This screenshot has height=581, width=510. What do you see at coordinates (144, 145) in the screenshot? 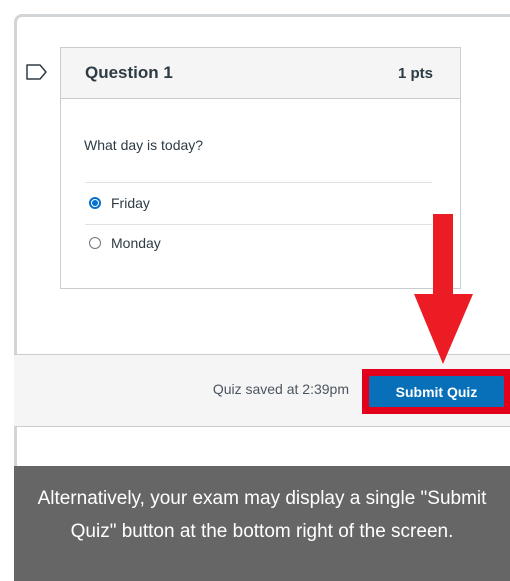
I see `question-text: What day is today?` at bounding box center [144, 145].